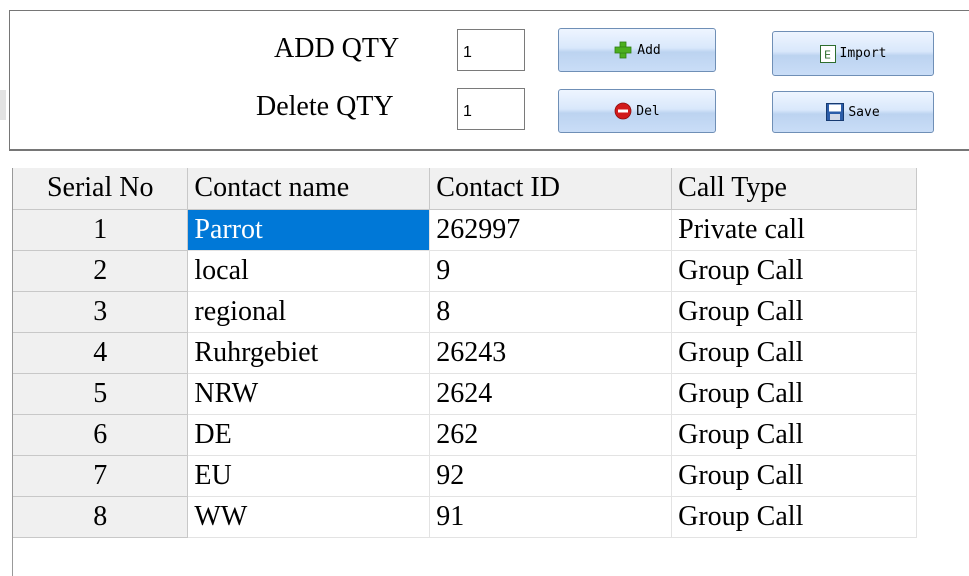 The image size is (969, 576). Describe the element at coordinates (309, 353) in the screenshot. I see `contact-name-cell: Ruhrgebiet` at that location.